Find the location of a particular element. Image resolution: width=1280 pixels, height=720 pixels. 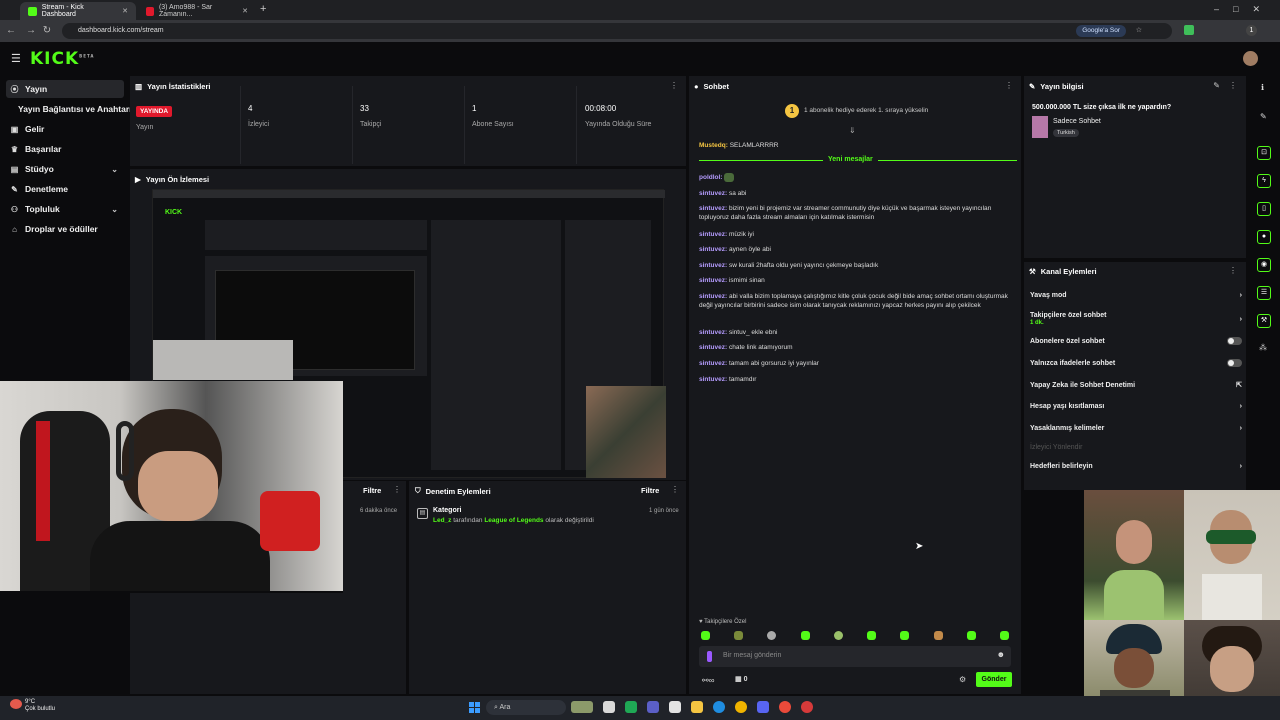

sidebar-item-stream-key: Yayın Bağlantısı ve Anahtarı is located at coordinates (73, 109).